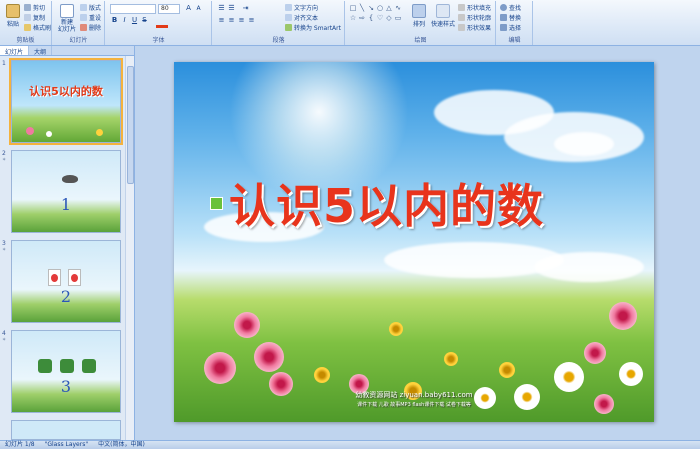 The width and height of the screenshot is (700, 449). I want to click on title-placeholder: 认识5以内的数, so click(377, 203).